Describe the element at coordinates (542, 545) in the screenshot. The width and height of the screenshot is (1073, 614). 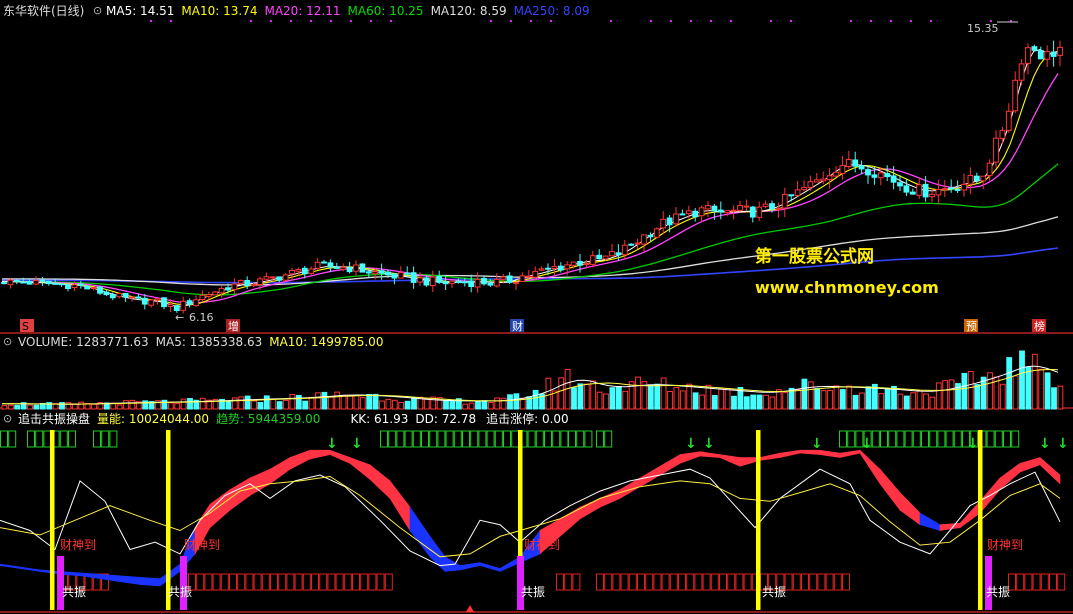
I see `caishen-label: 财神到` at that location.